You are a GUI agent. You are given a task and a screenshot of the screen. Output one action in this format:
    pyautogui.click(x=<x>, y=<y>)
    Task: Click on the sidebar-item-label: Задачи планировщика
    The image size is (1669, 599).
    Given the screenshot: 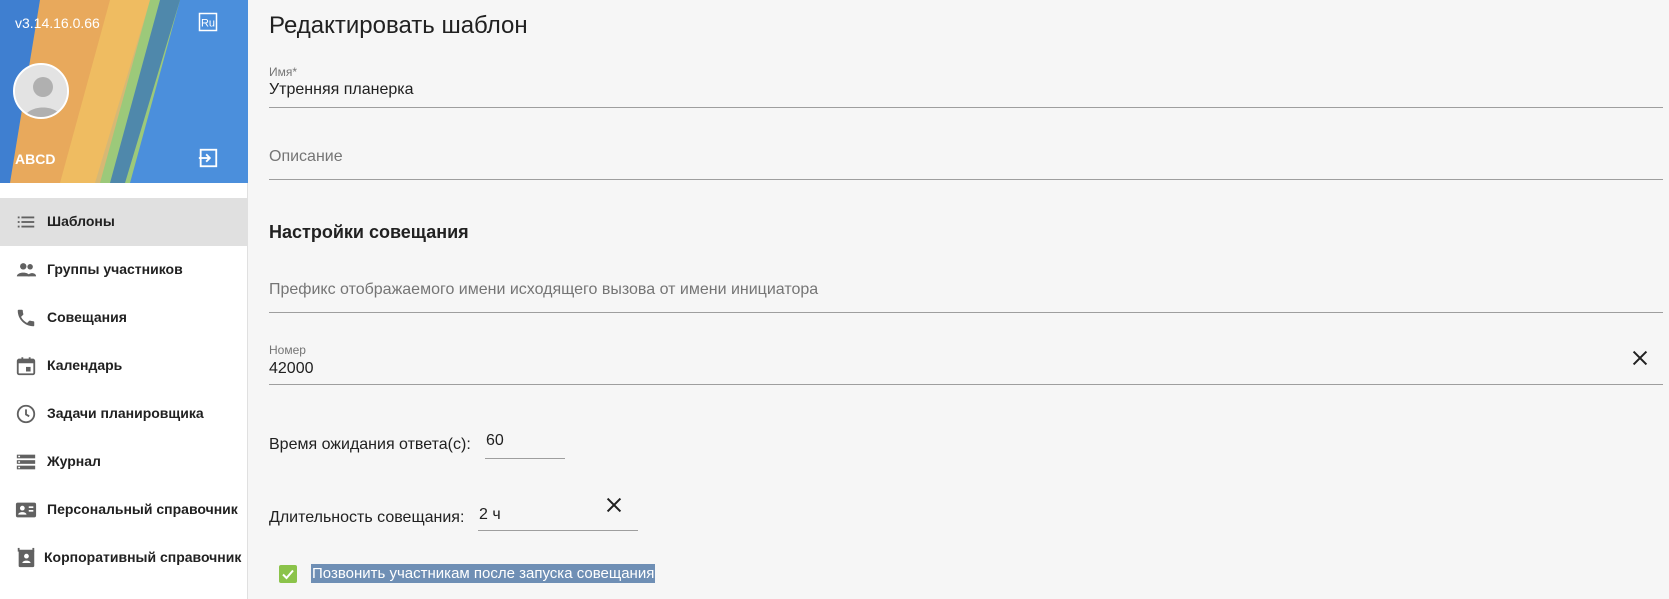 What is the action you would take?
    pyautogui.click(x=125, y=413)
    